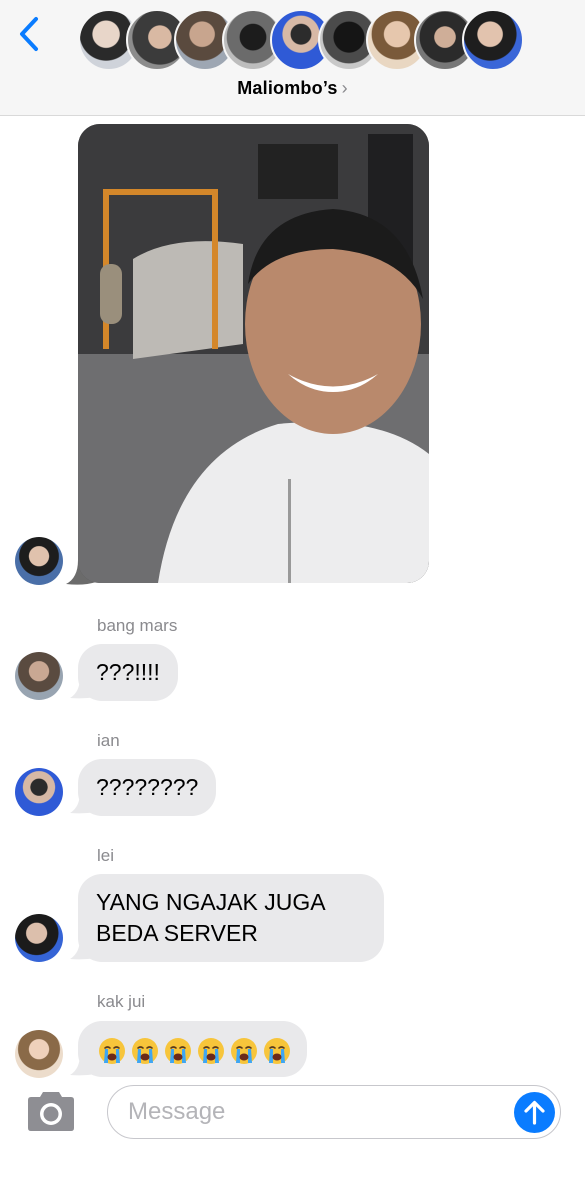 The width and height of the screenshot is (585, 1200). What do you see at coordinates (108, 740) in the screenshot?
I see `sender-name: ian` at bounding box center [108, 740].